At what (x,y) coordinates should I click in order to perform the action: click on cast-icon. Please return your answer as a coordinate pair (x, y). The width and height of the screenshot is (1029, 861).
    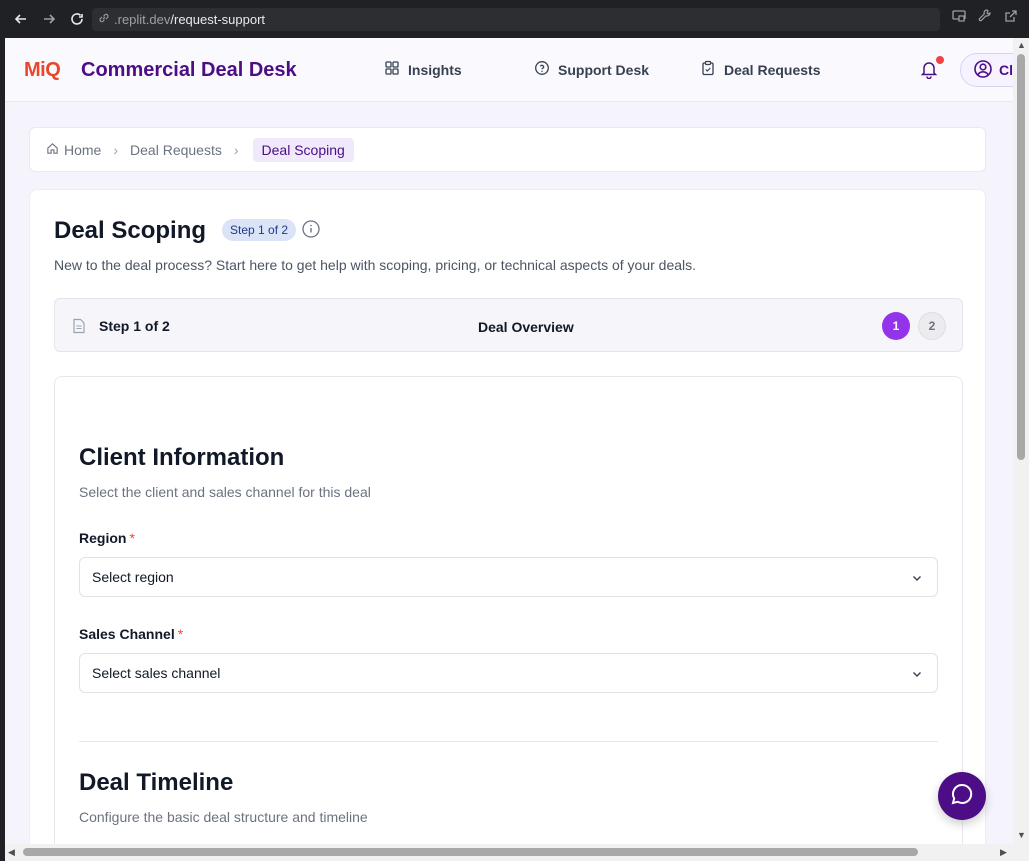
    Looking at the image, I should click on (959, 18).